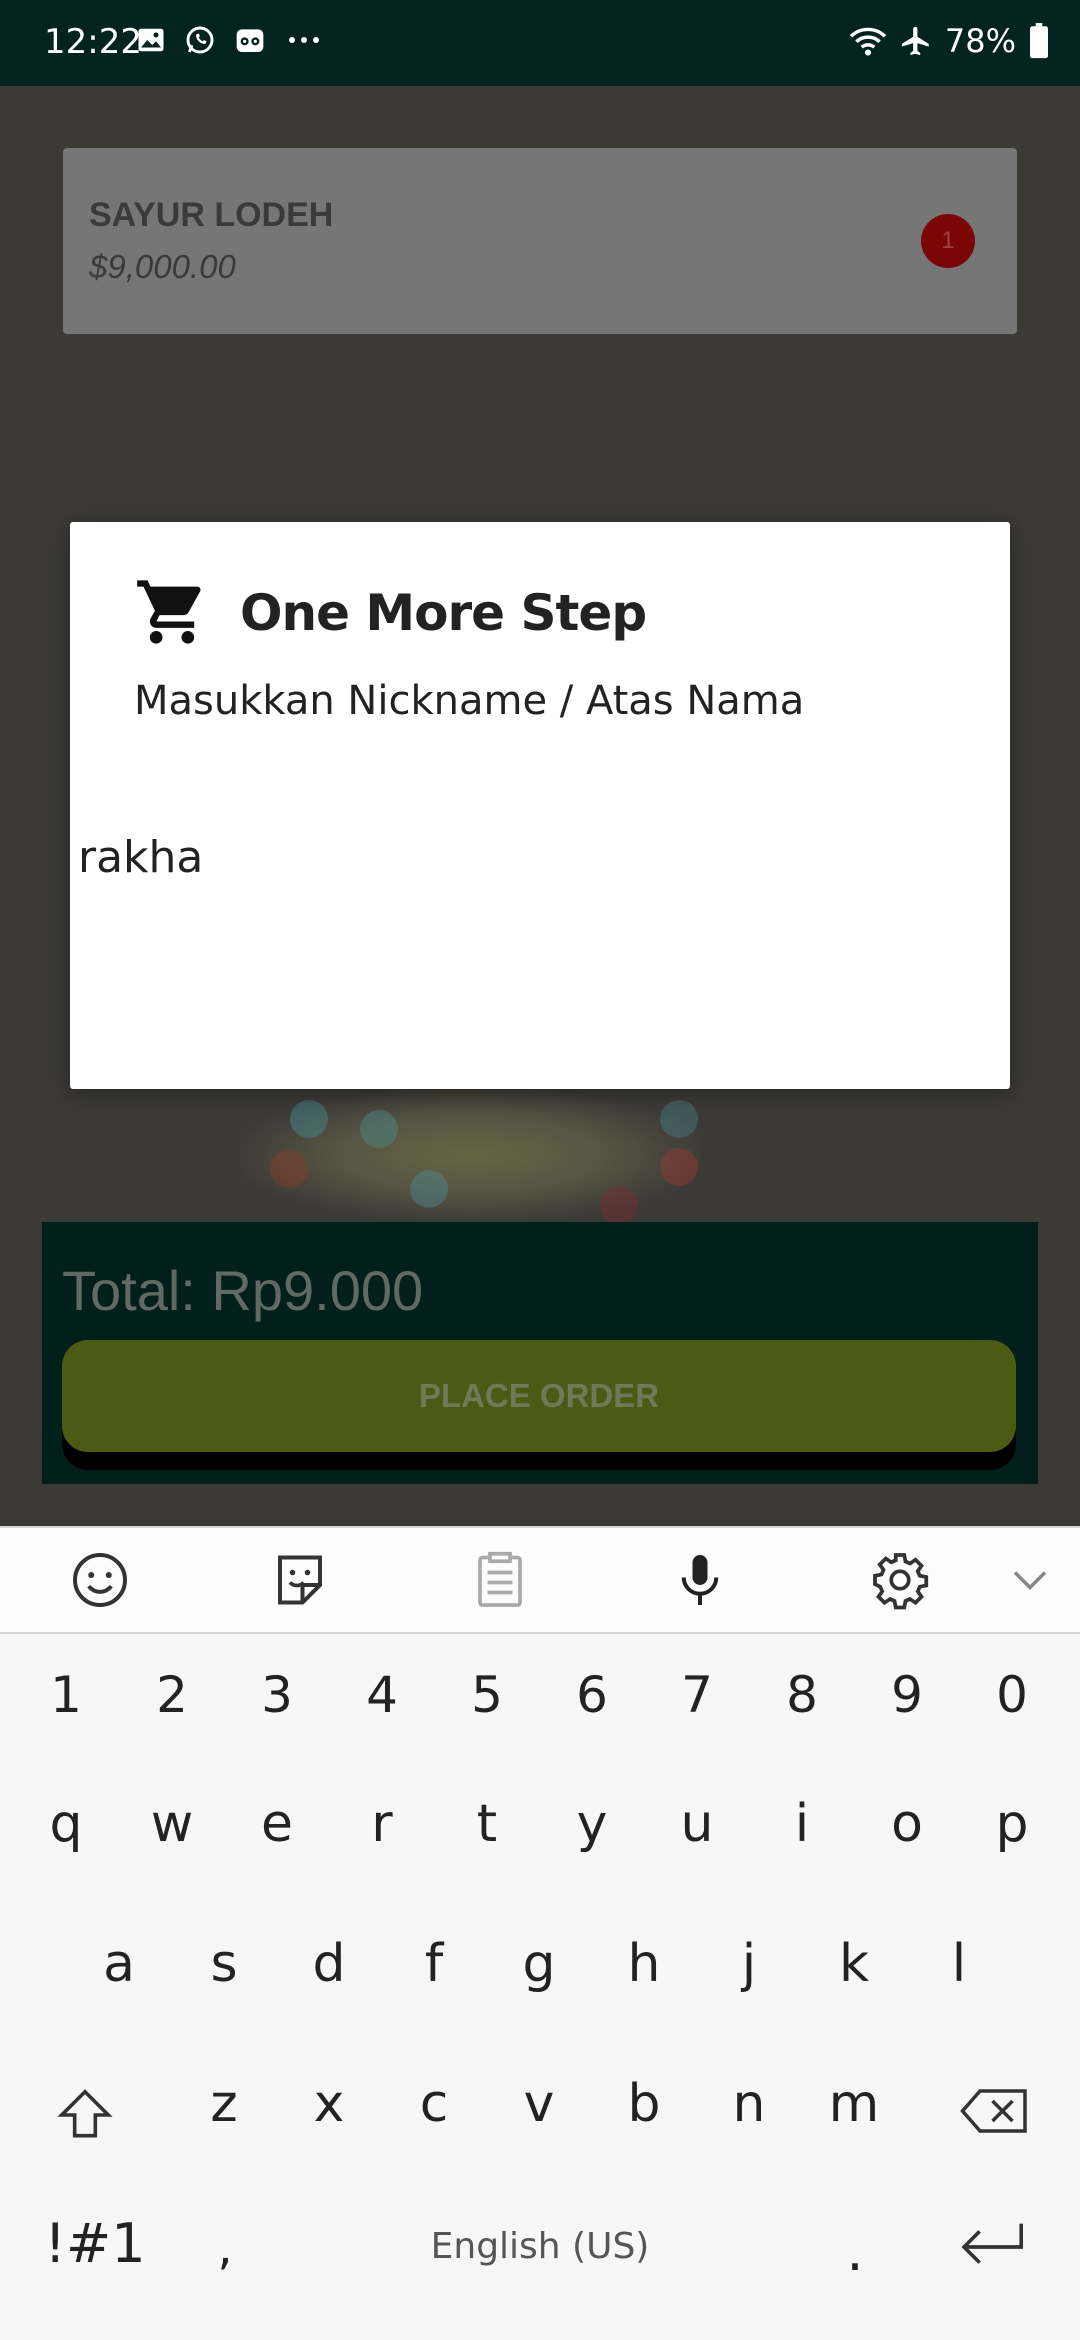 This screenshot has width=1080, height=2340. Describe the element at coordinates (300, 1580) in the screenshot. I see `sticker-icon` at that location.